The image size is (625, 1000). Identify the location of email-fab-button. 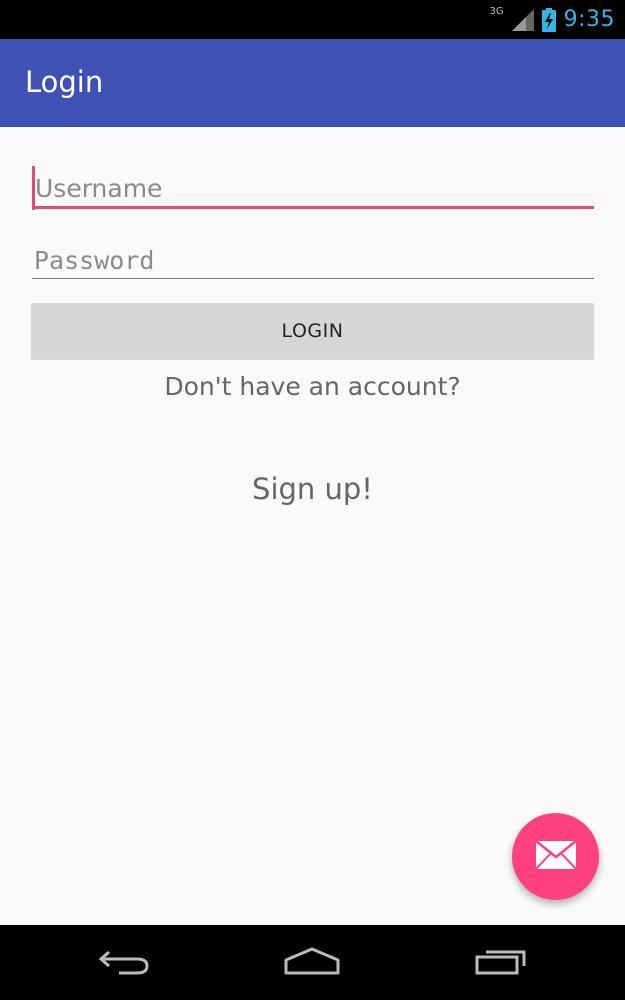
(555, 856).